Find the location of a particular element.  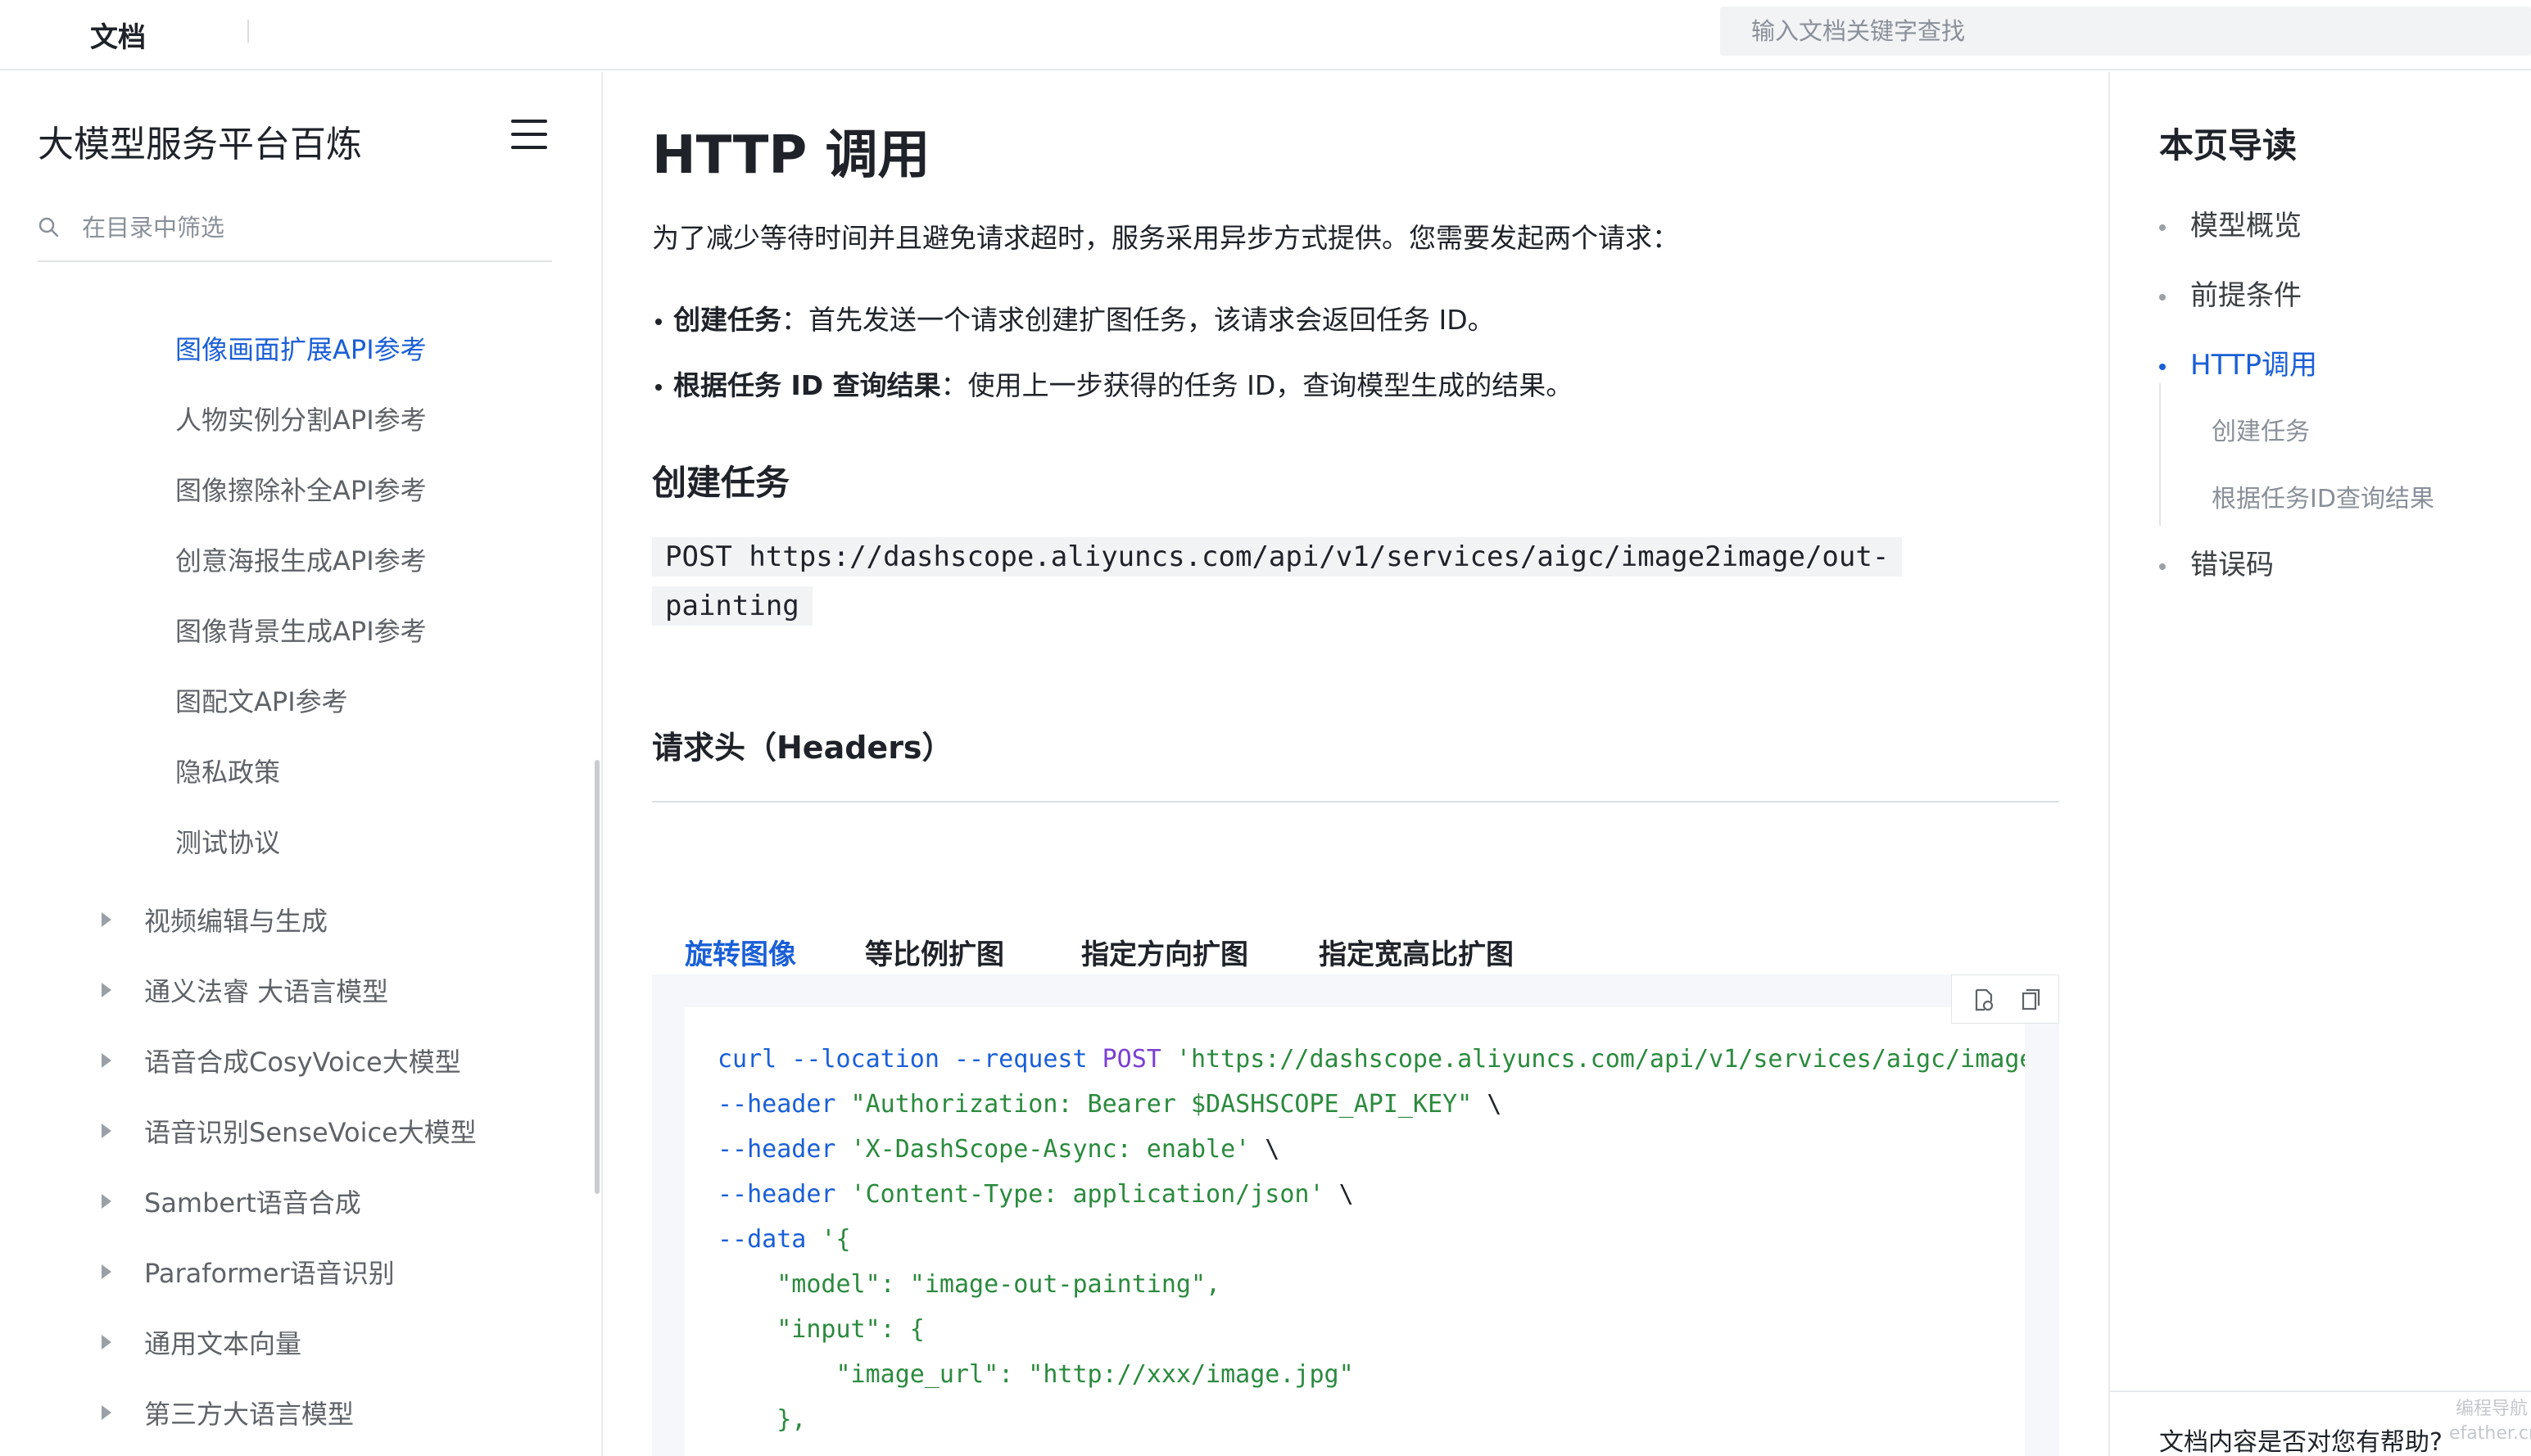

sidebar-group-label: 第三方大语言模型 is located at coordinates (249, 1414).